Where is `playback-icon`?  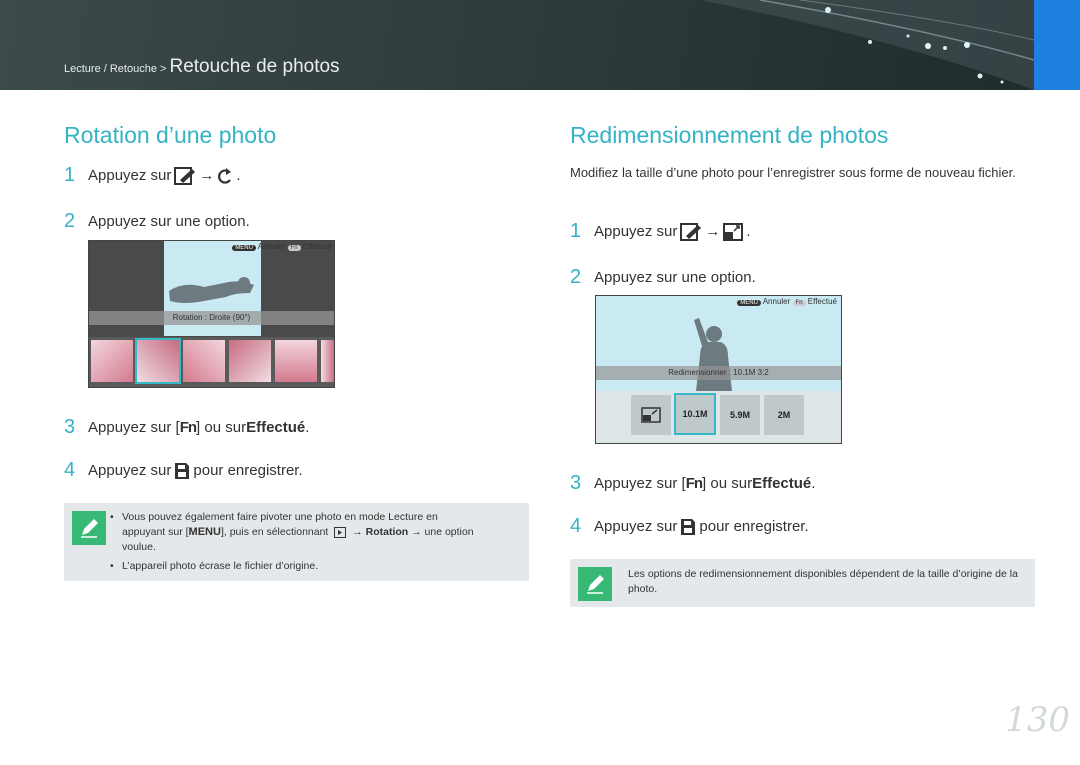 playback-icon is located at coordinates (340, 532).